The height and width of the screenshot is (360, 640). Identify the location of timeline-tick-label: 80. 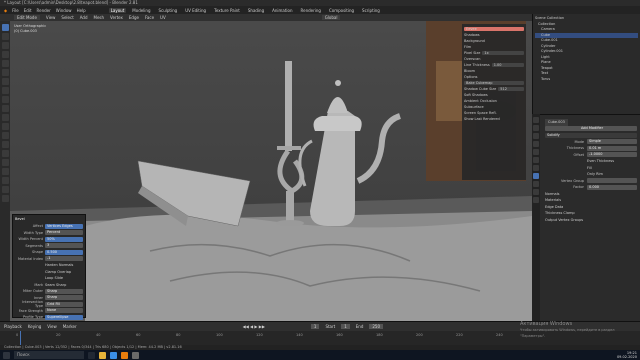
(178, 335).